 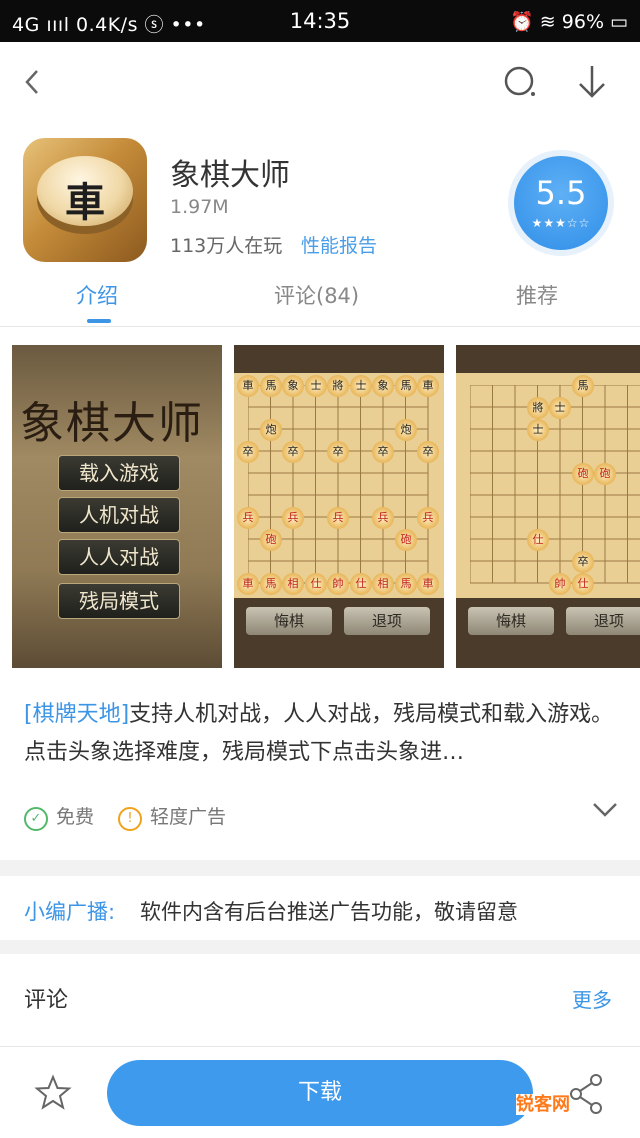 What do you see at coordinates (188, 817) in the screenshot?
I see `badge-label: 轻度广告` at bounding box center [188, 817].